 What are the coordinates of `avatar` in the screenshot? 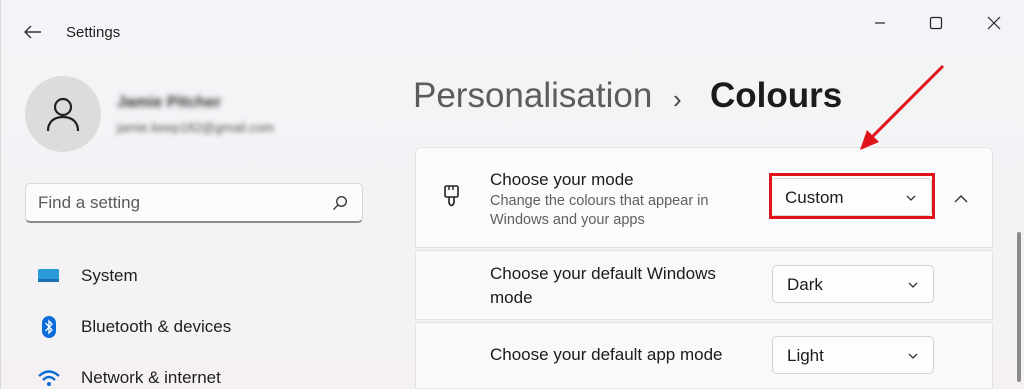 It's located at (63, 114).